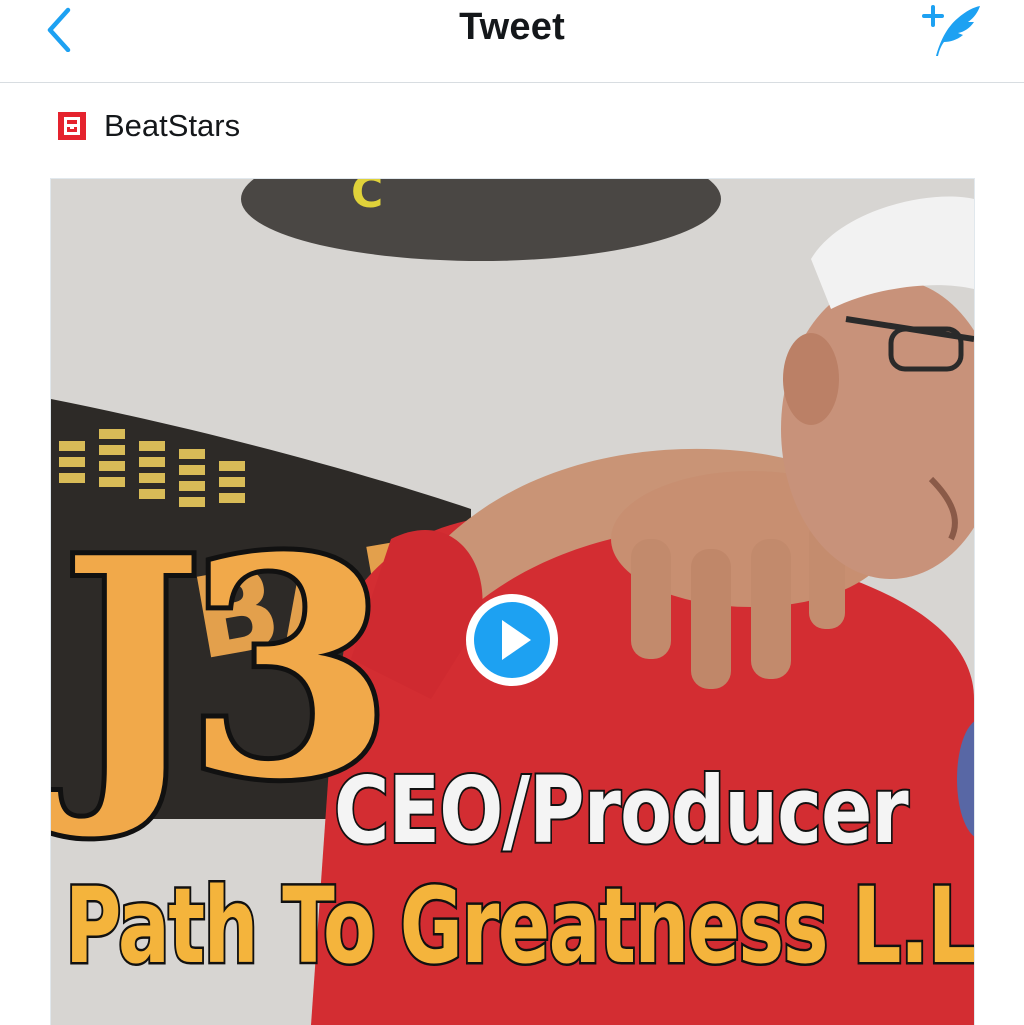 Image resolution: width=1024 pixels, height=1025 pixels. What do you see at coordinates (227, 668) in the screenshot?
I see `overlay-title: J3` at bounding box center [227, 668].